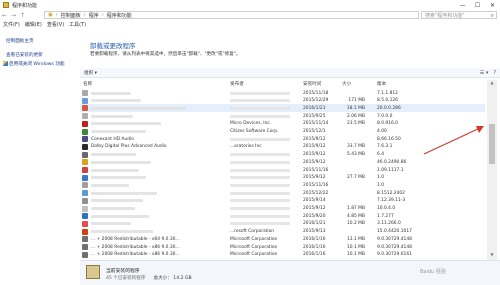  What do you see at coordinates (477, 5) in the screenshot?
I see `maximize-button: ☐` at bounding box center [477, 5].